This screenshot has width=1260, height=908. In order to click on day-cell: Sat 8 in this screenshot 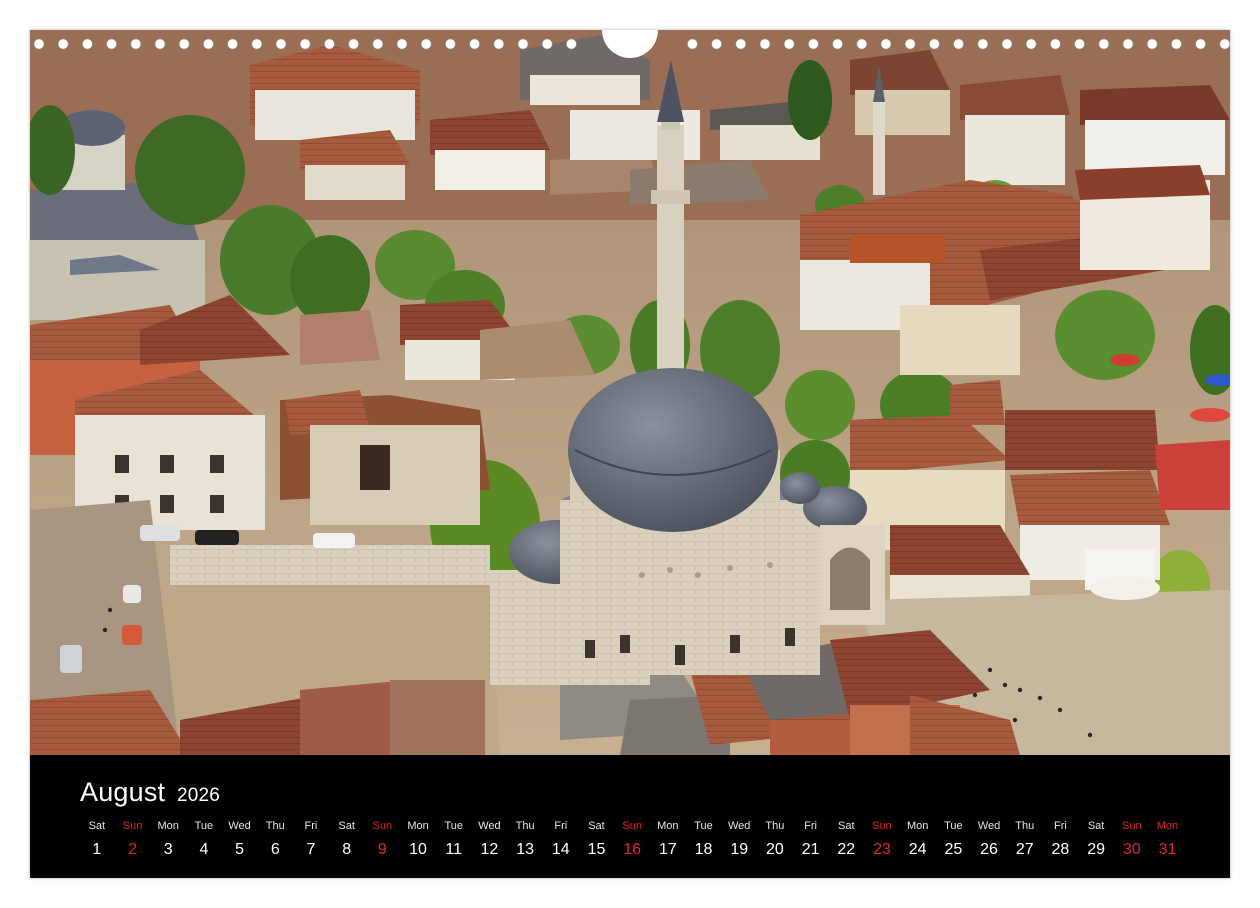, I will do `click(347, 838)`.